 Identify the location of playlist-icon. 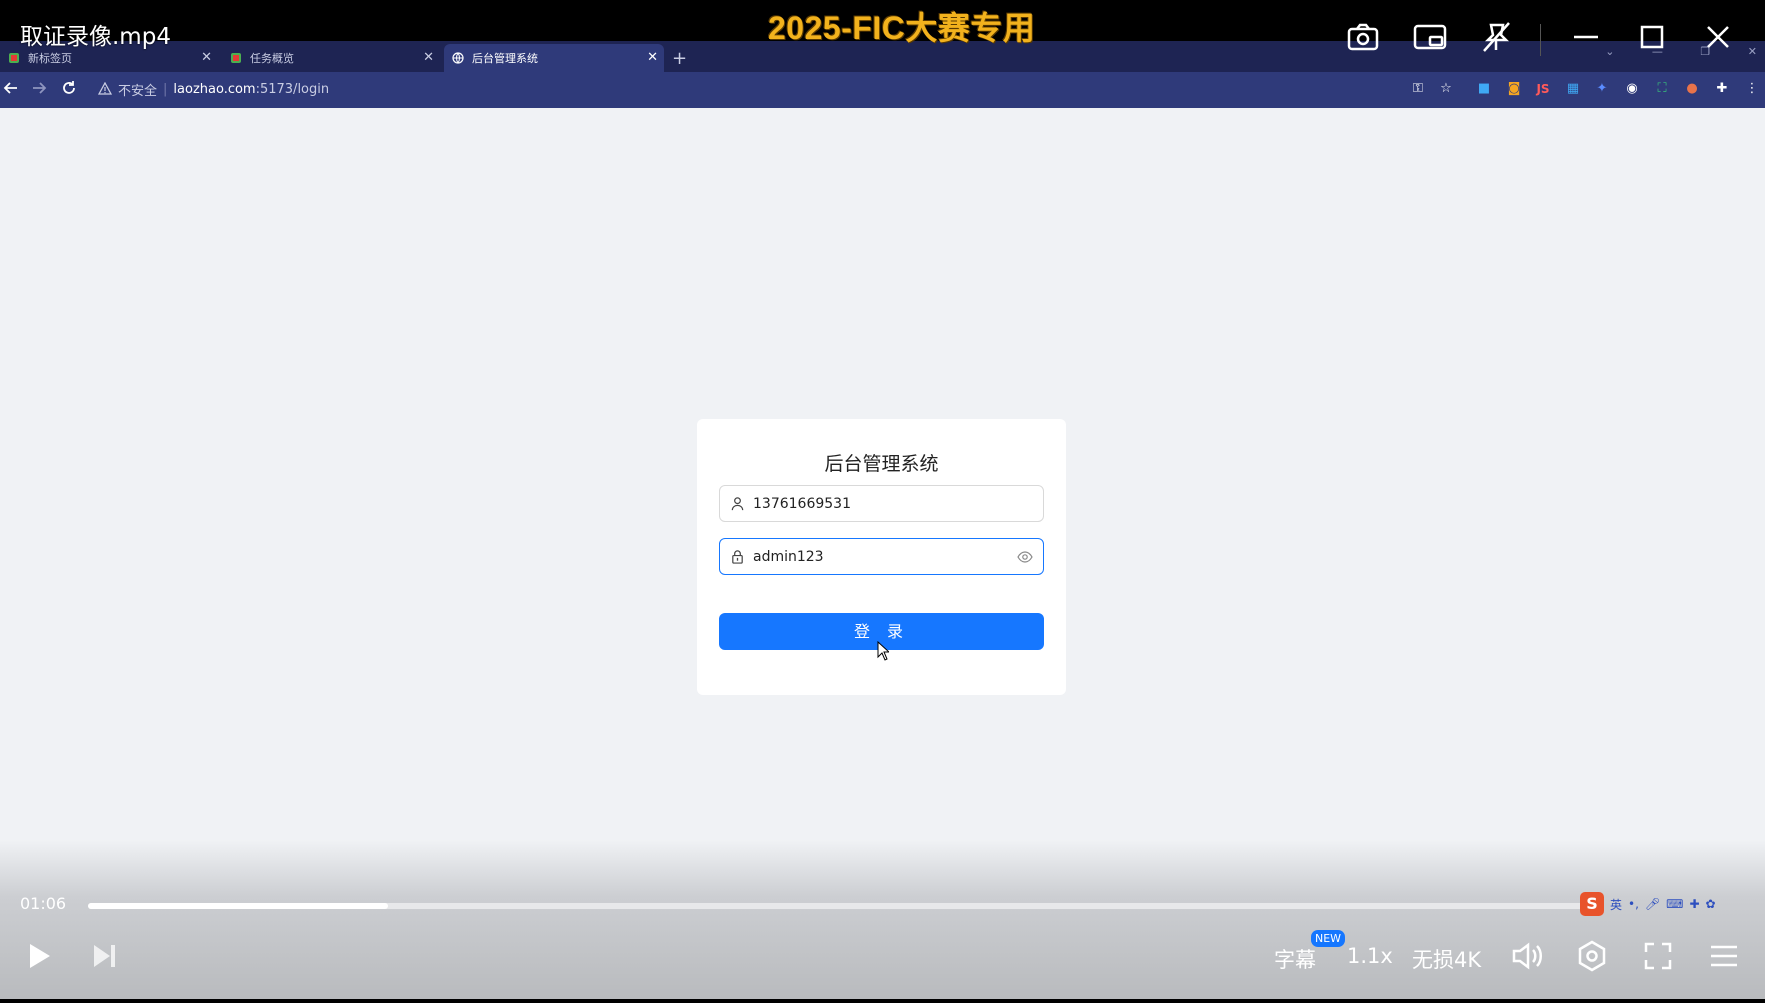
(1724, 956).